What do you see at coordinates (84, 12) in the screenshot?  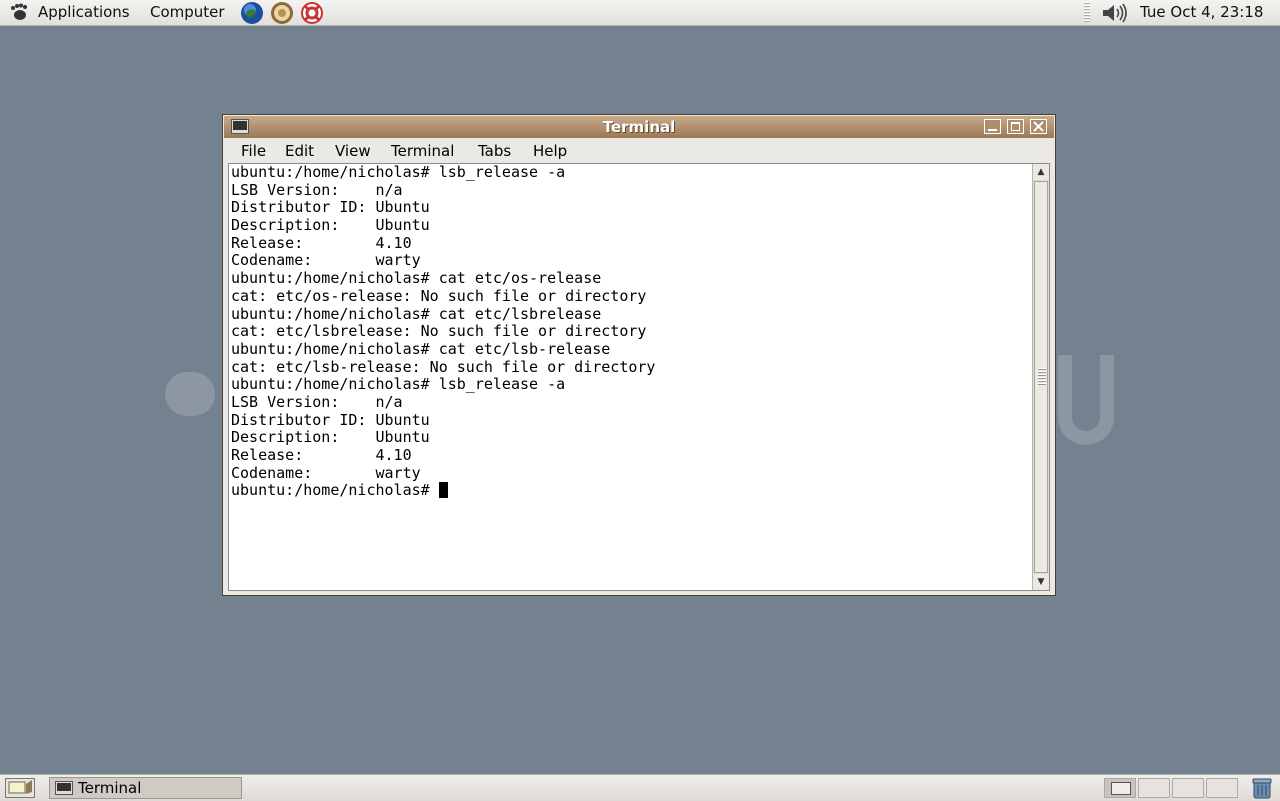 I see `applications-menu: Applications` at bounding box center [84, 12].